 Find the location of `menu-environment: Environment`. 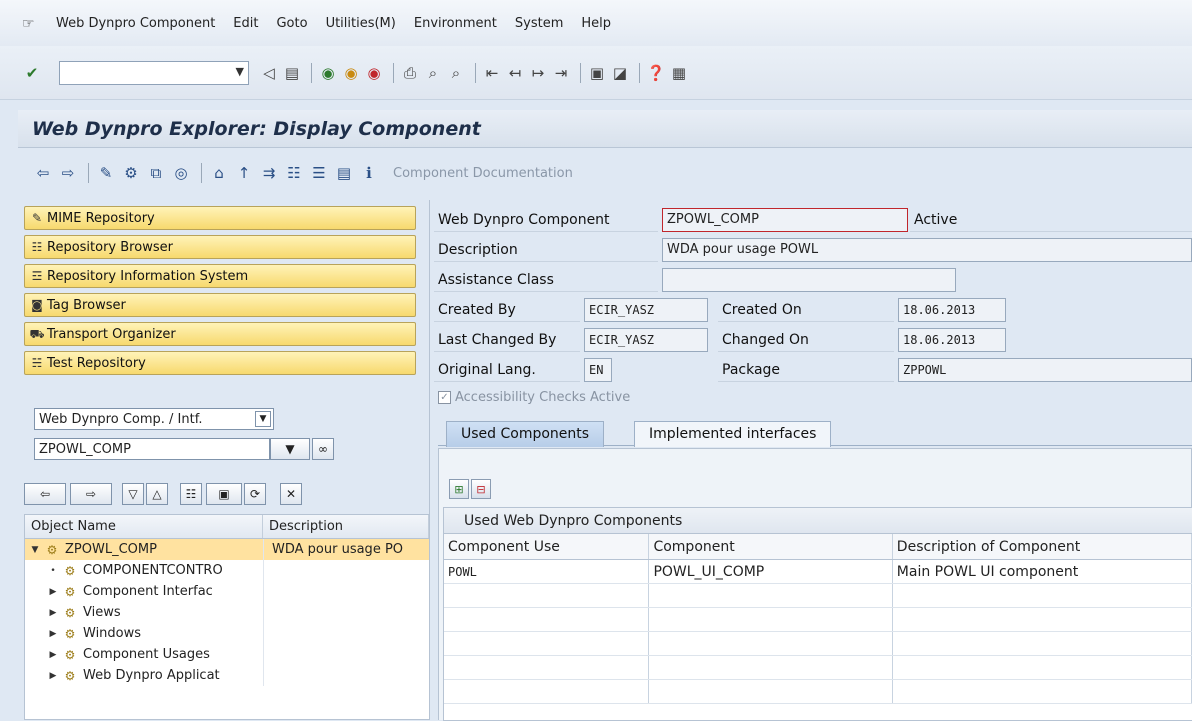

menu-environment: Environment is located at coordinates (455, 23).